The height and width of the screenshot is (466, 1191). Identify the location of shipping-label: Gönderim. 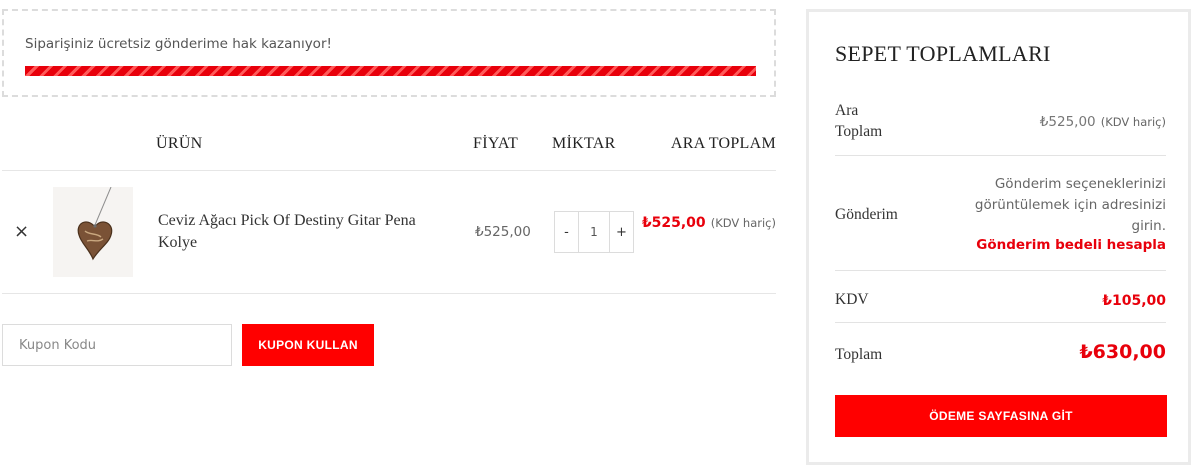
(866, 214).